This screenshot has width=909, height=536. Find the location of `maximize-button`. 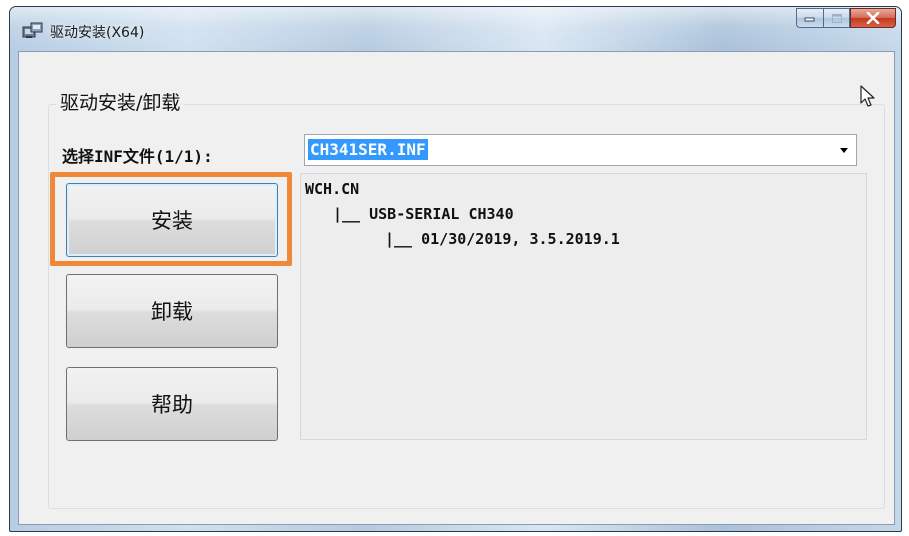

maximize-button is located at coordinates (836, 18).